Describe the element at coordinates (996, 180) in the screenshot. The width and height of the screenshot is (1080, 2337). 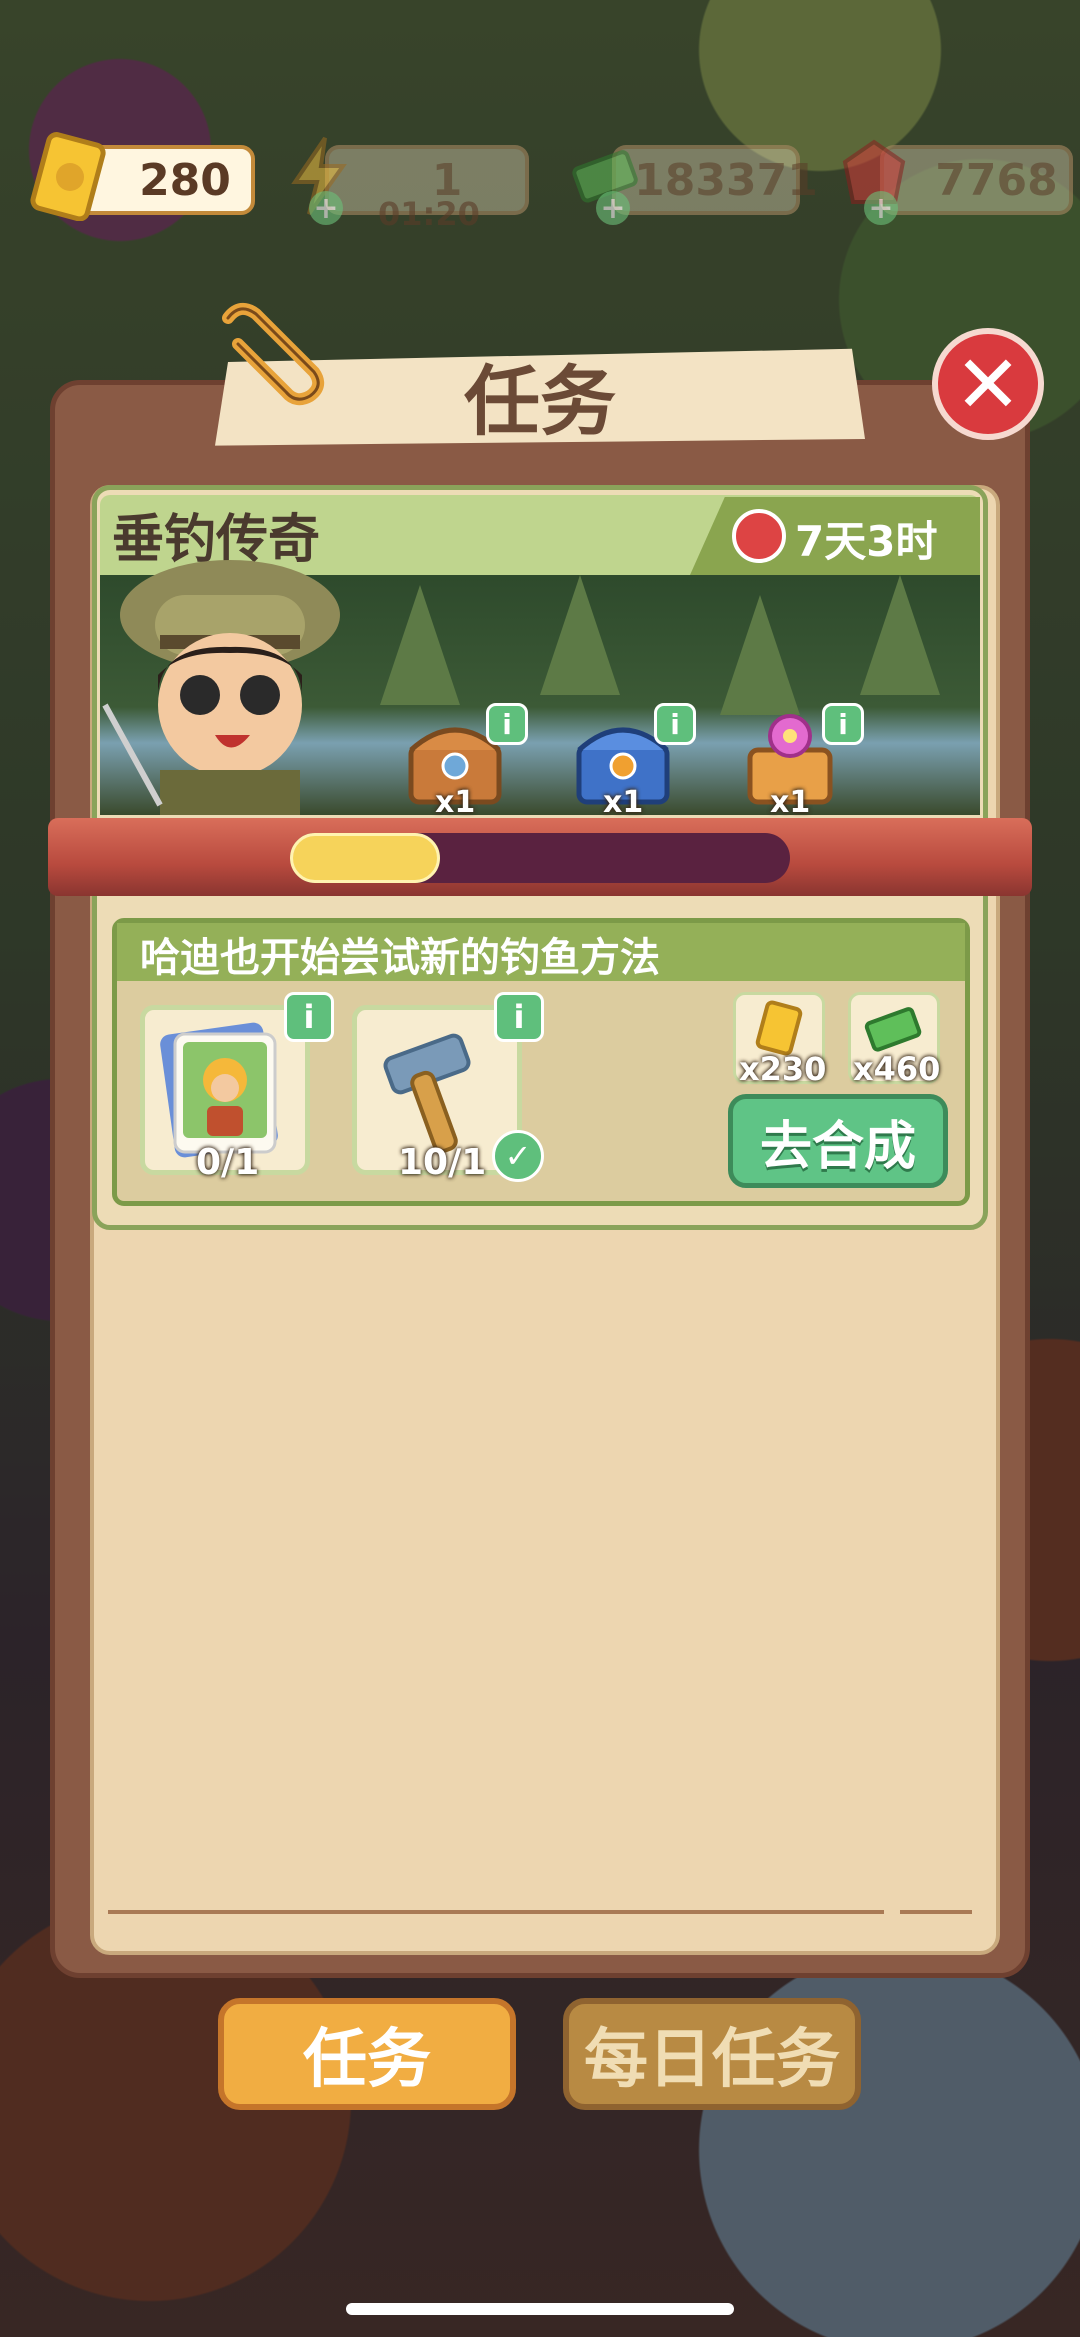
I see `gems-value: 7768` at that location.